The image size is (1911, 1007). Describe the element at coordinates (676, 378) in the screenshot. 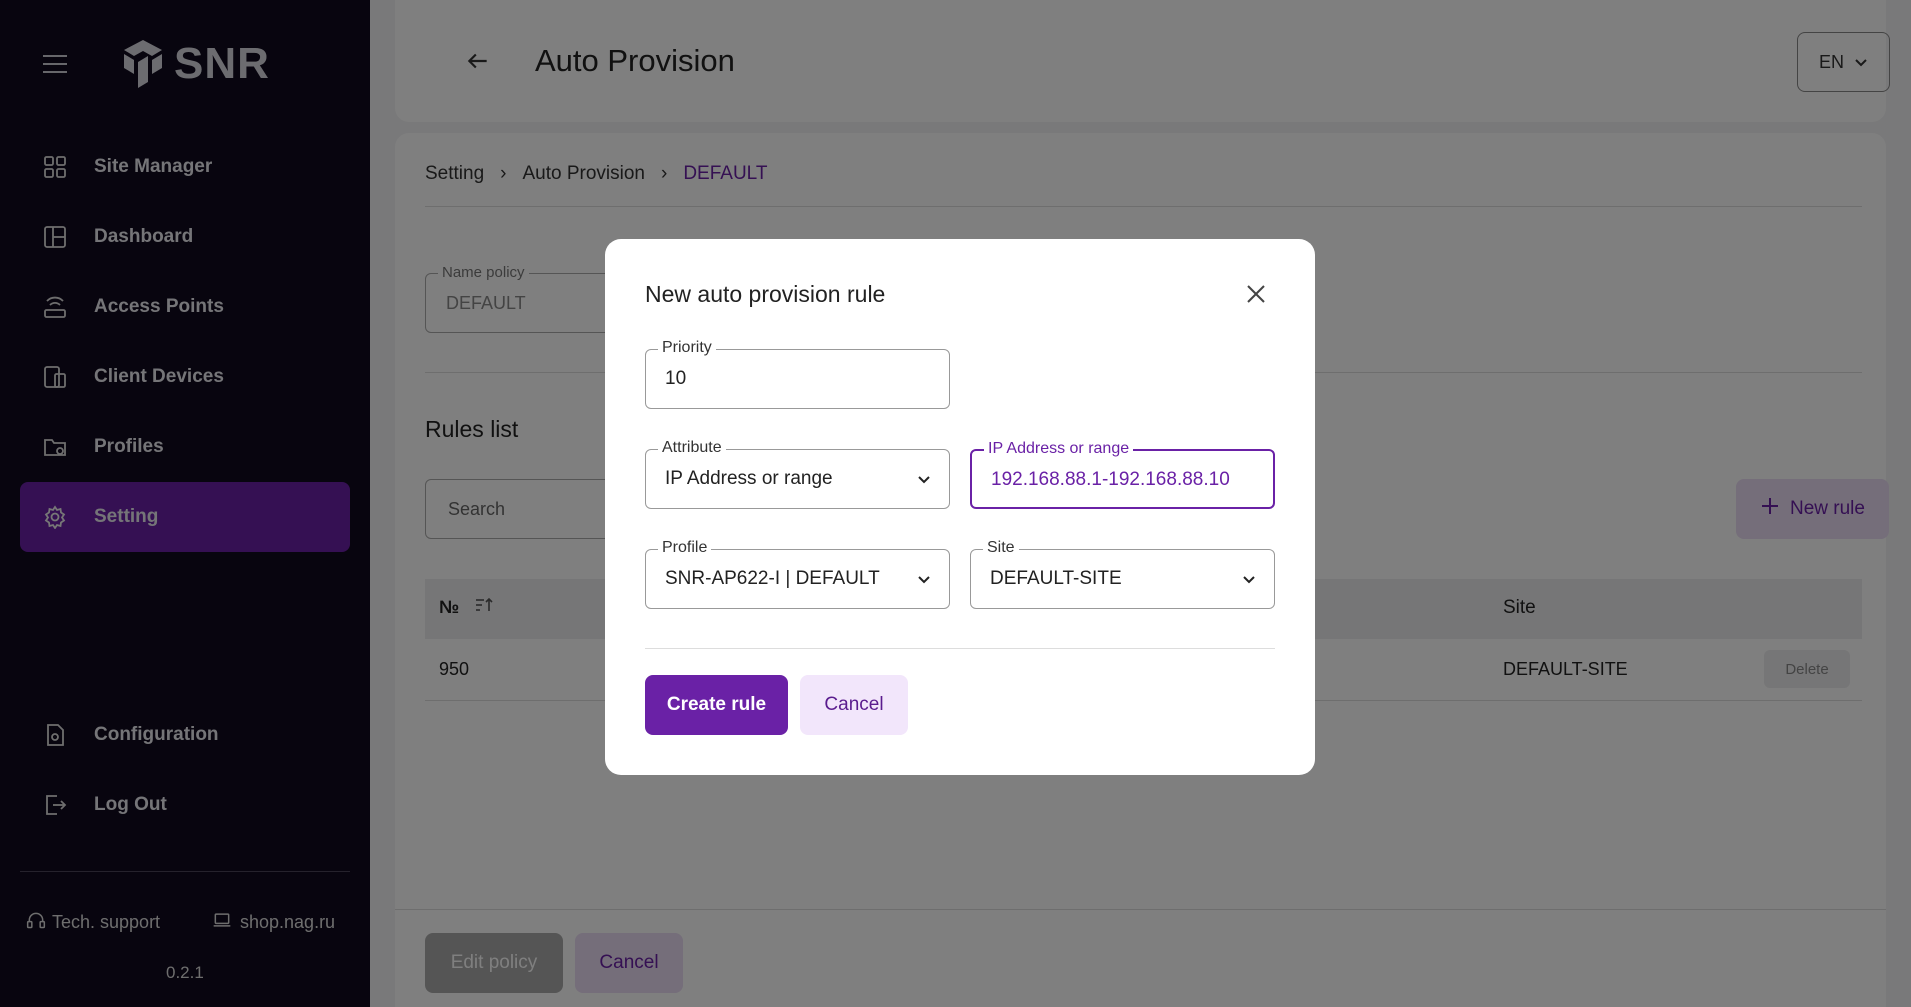

I see `priority-value: 10` at that location.